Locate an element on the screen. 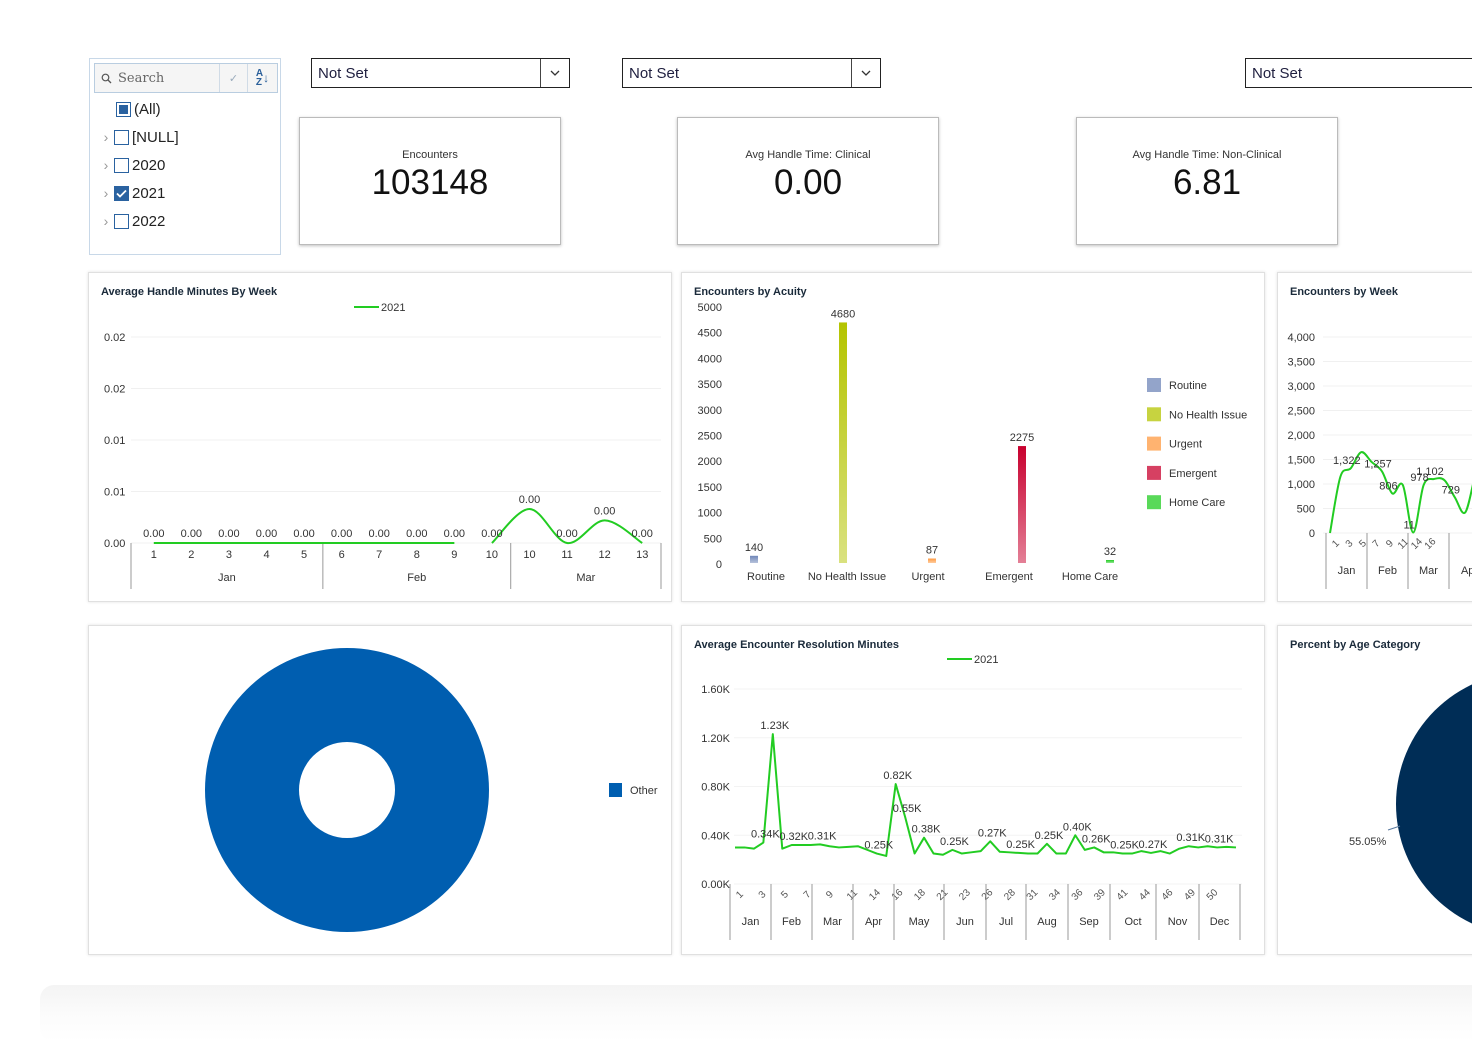  x-tick-label: 7 is located at coordinates (1377, 544).